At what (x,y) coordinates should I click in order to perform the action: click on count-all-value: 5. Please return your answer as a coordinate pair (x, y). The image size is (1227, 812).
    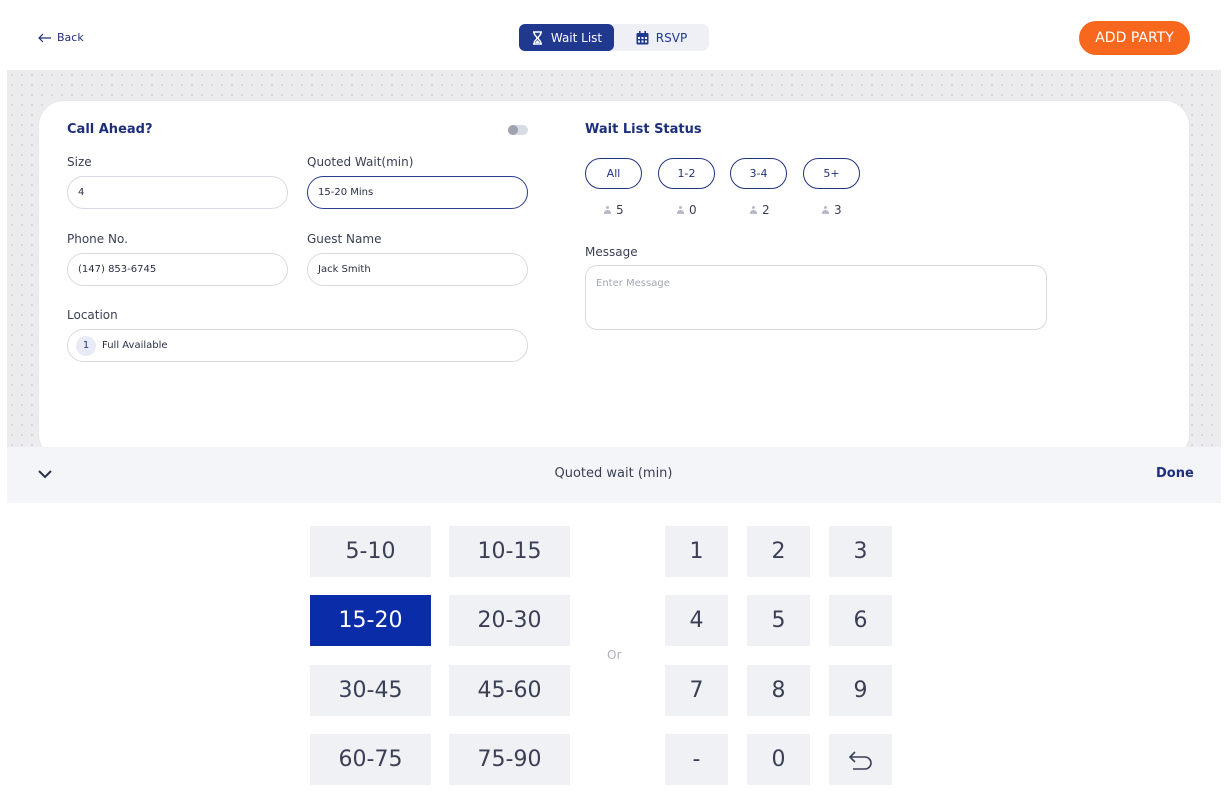
    Looking at the image, I should click on (620, 210).